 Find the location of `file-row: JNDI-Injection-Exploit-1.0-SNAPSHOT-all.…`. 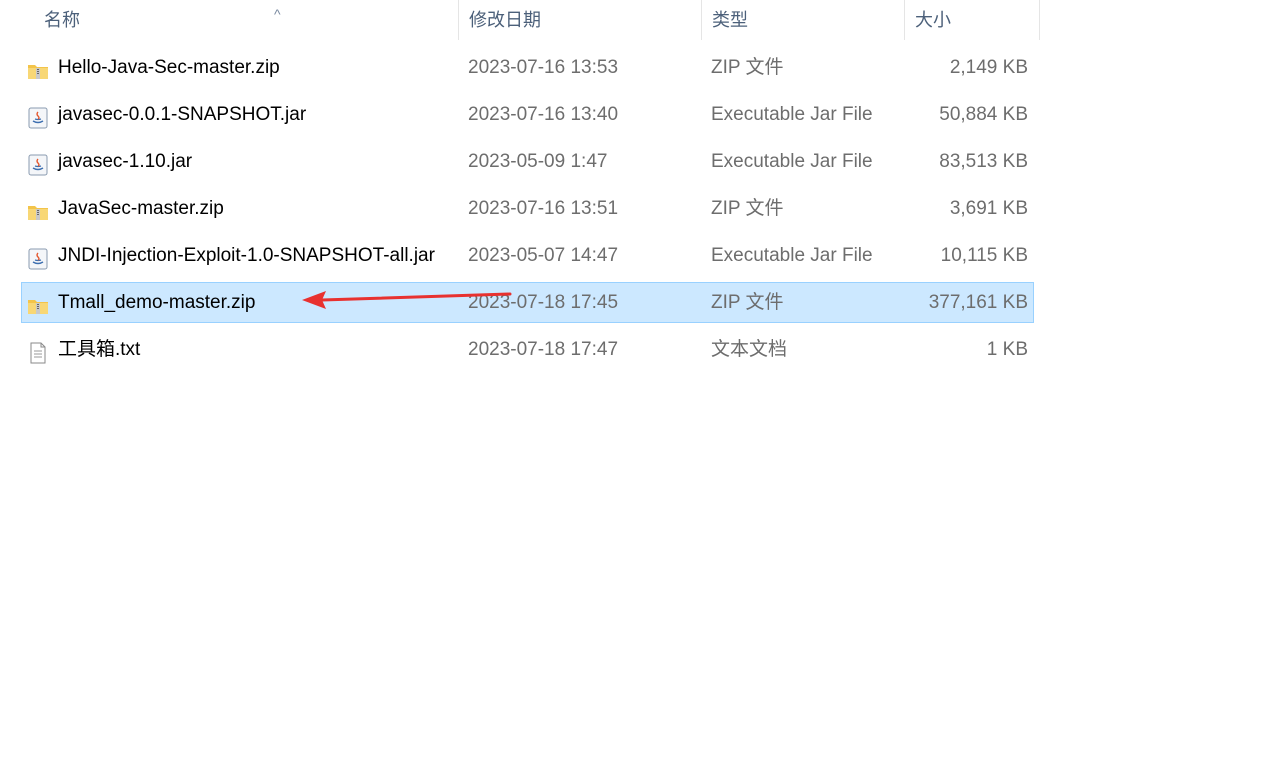

file-row: JNDI-Injection-Exploit-1.0-SNAPSHOT-all.… is located at coordinates (527, 255).